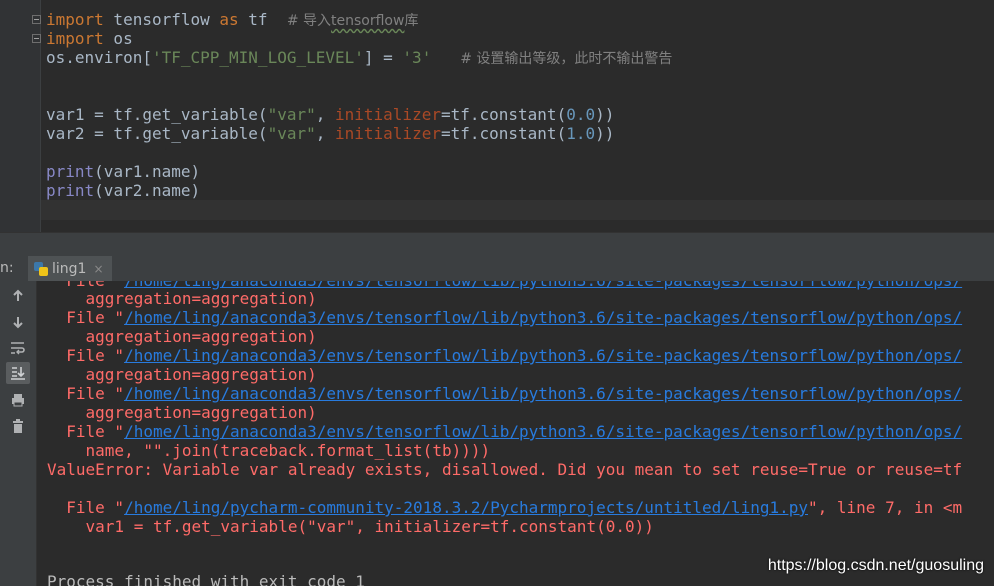 The width and height of the screenshot is (994, 586). What do you see at coordinates (517, 210) in the screenshot?
I see `current-line-highlight` at bounding box center [517, 210].